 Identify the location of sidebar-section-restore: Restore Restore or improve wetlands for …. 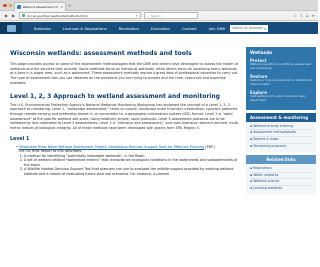
(281, 80).